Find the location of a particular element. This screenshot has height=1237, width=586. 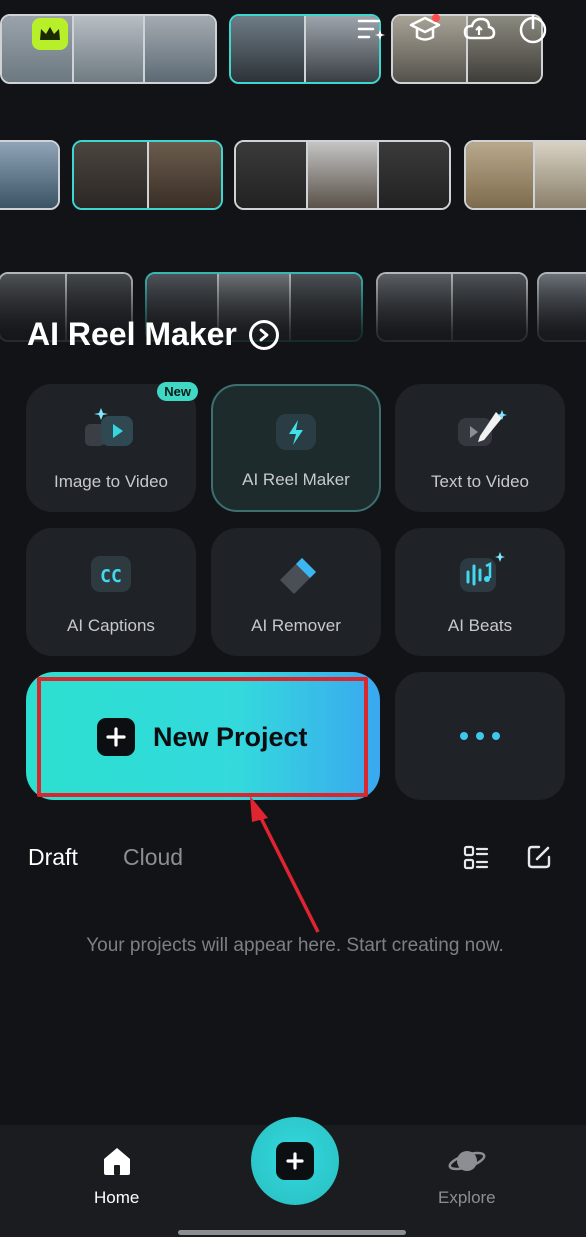

edit-icon is located at coordinates (539, 859).